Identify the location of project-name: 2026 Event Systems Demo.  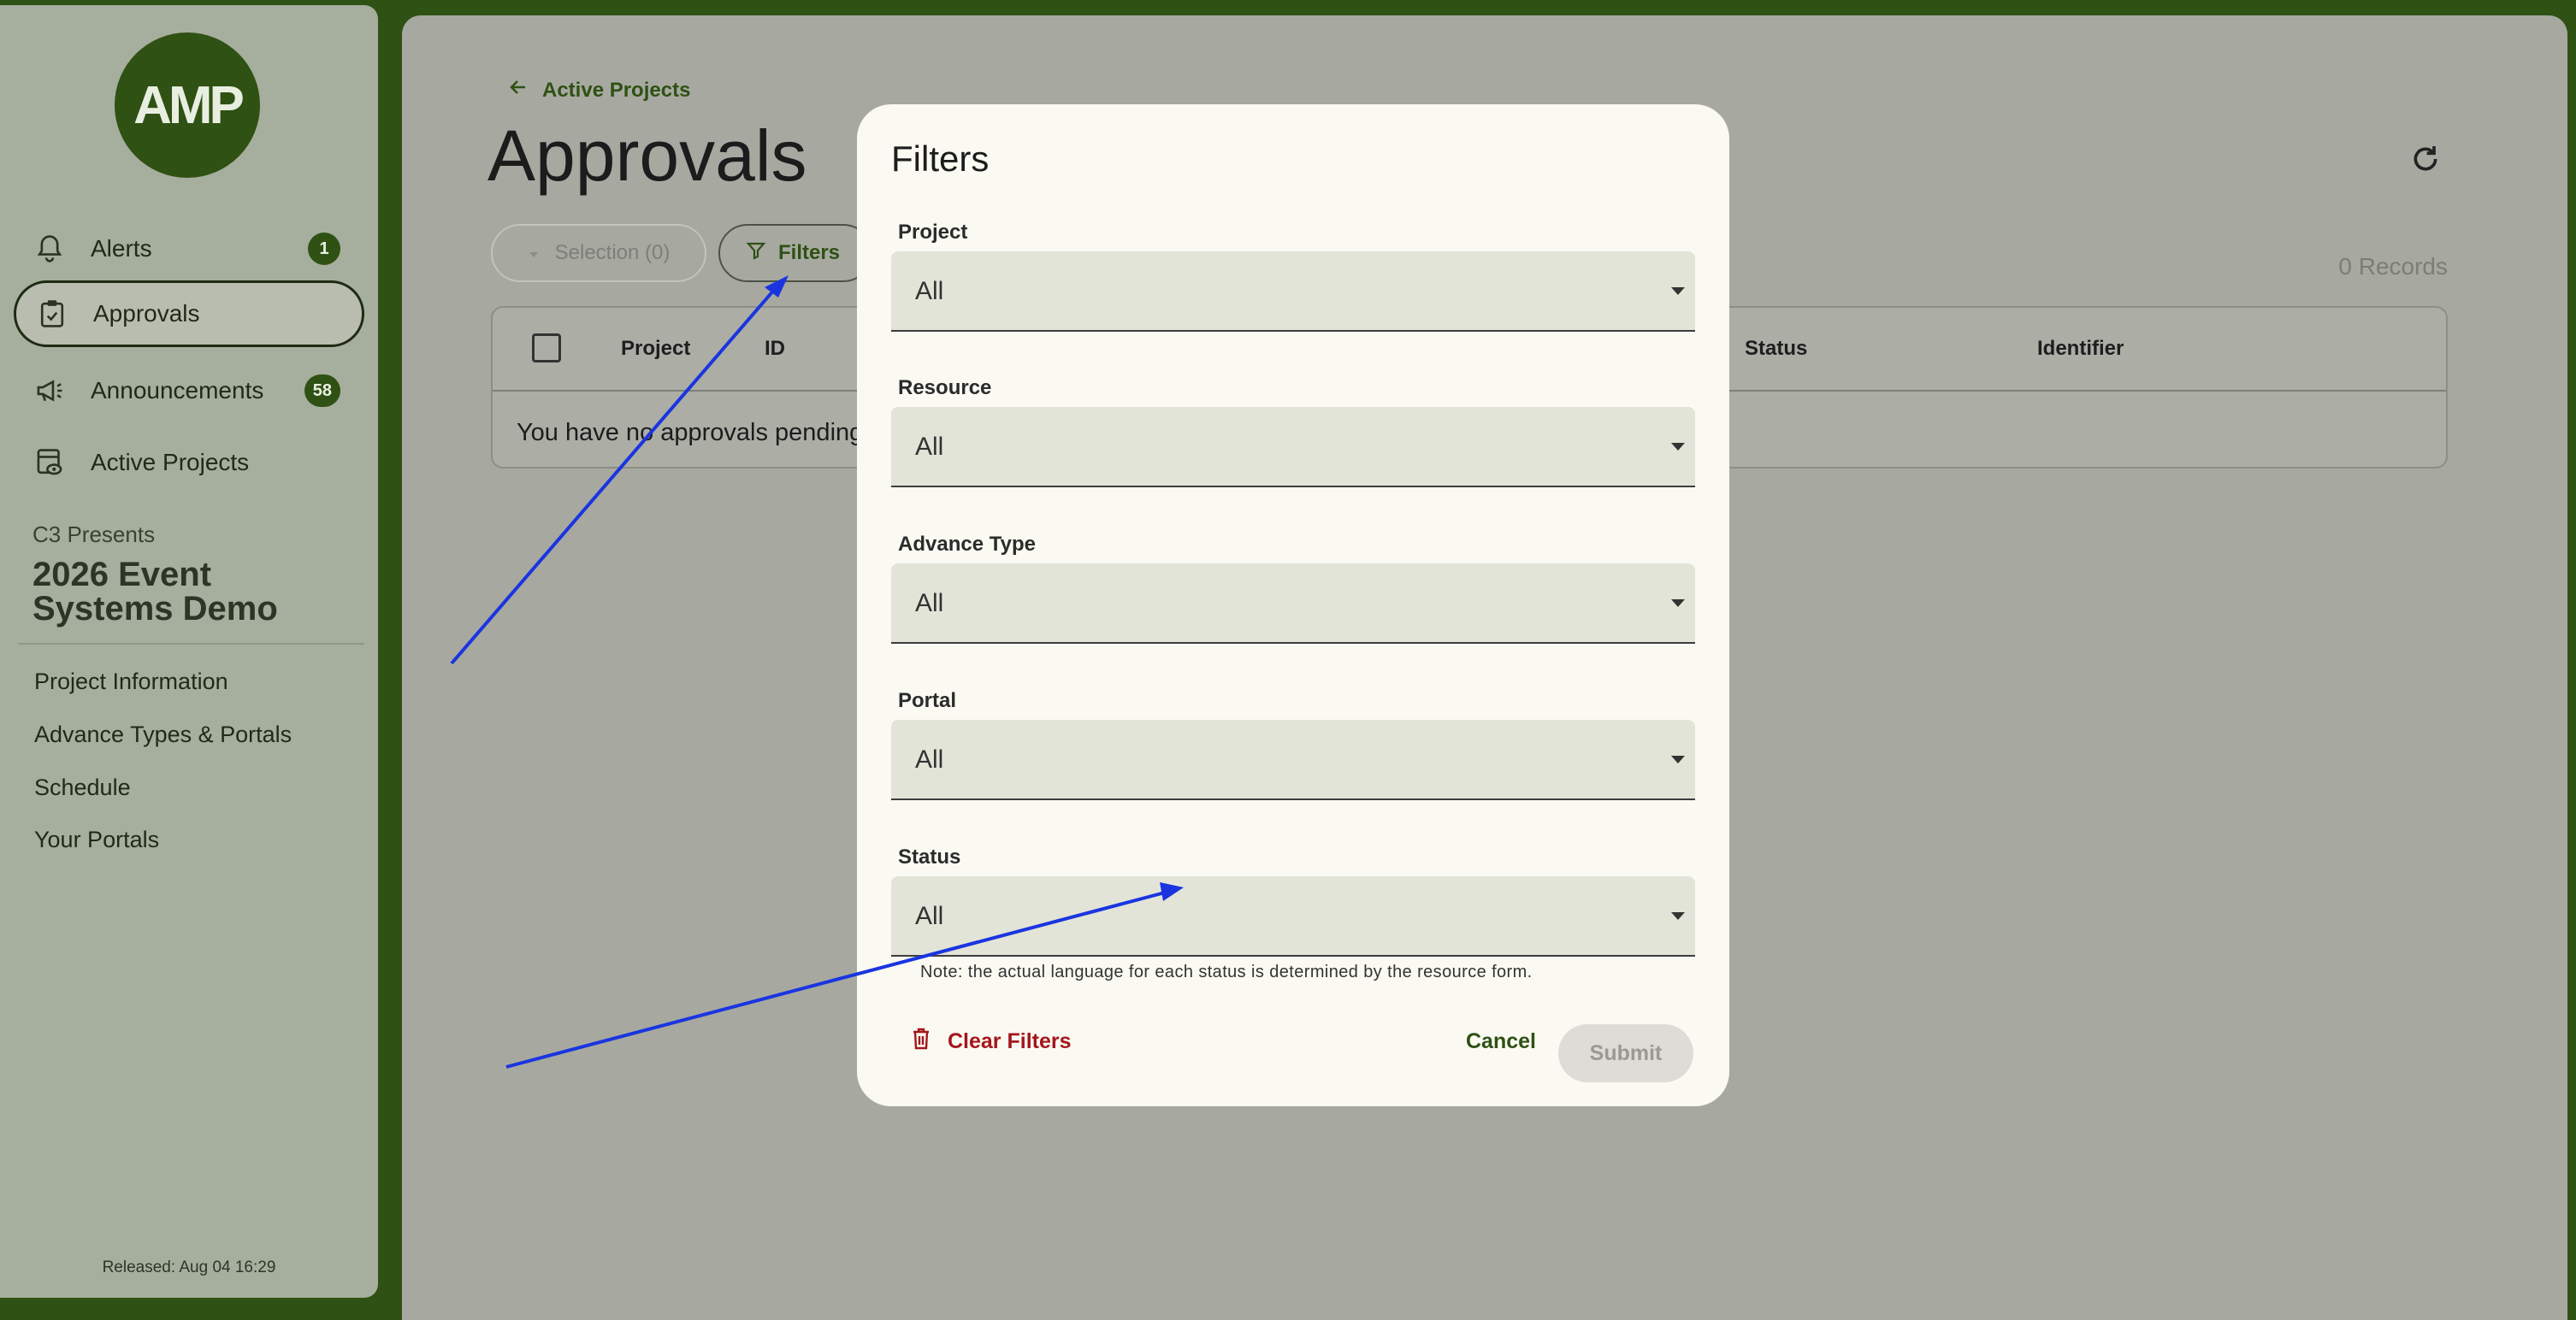
(155, 592).